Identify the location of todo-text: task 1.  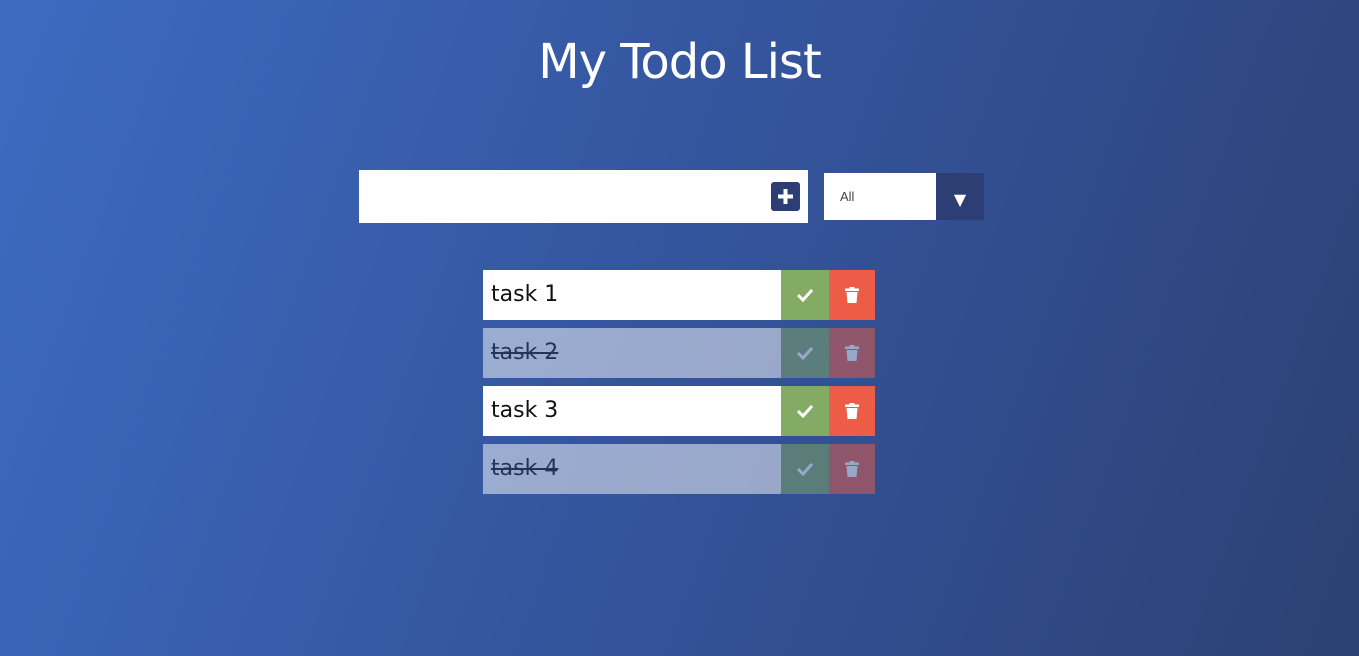
(632, 295).